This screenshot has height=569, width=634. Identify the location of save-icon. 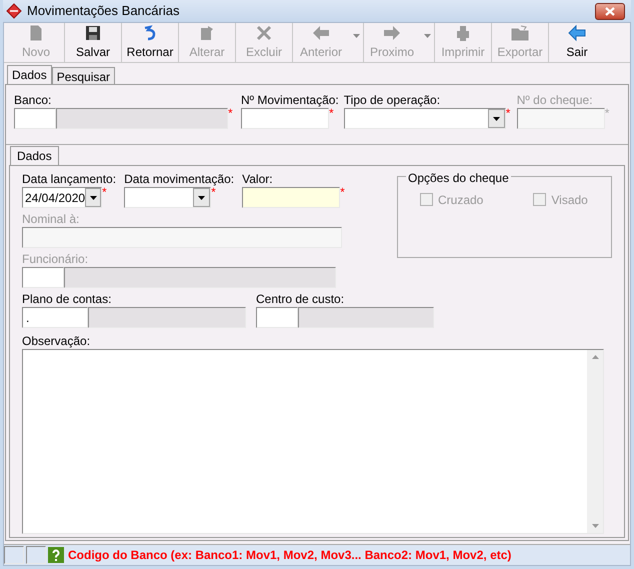
(93, 33).